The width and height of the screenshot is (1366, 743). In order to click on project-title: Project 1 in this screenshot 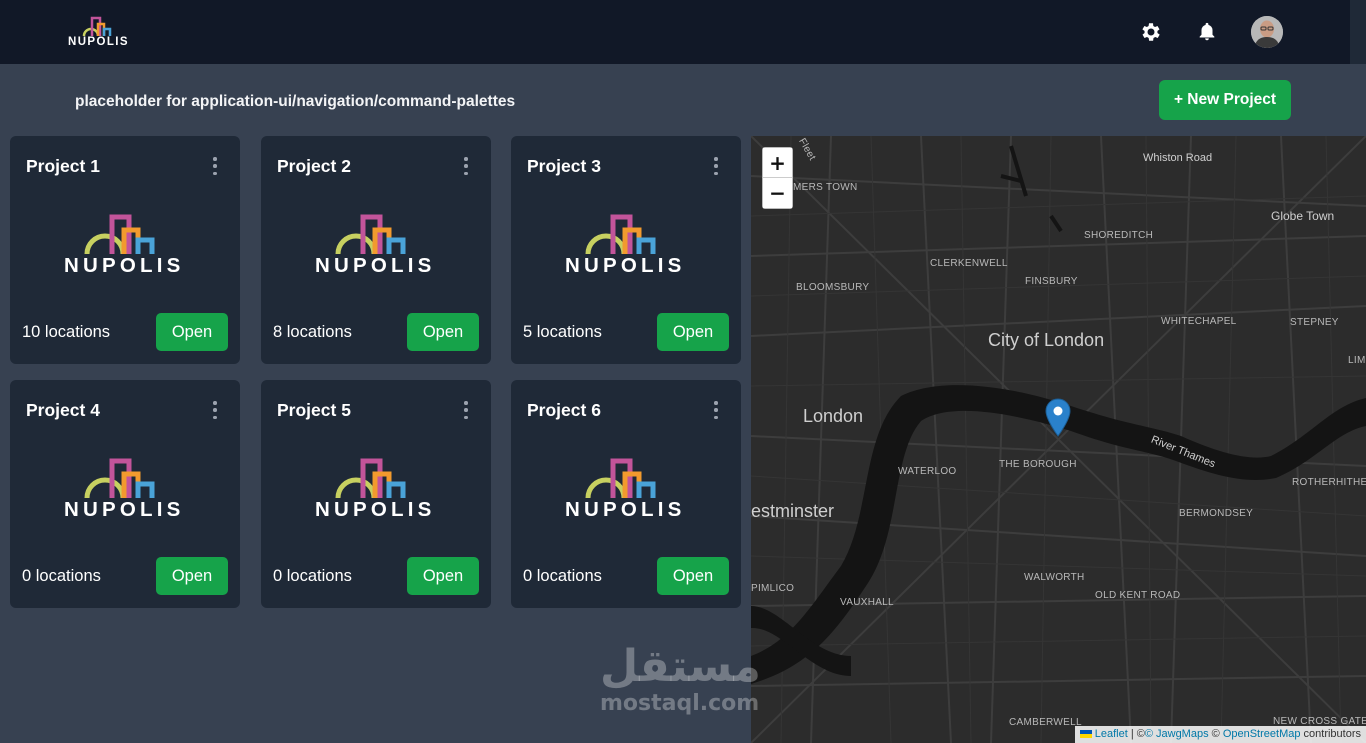, I will do `click(63, 166)`.